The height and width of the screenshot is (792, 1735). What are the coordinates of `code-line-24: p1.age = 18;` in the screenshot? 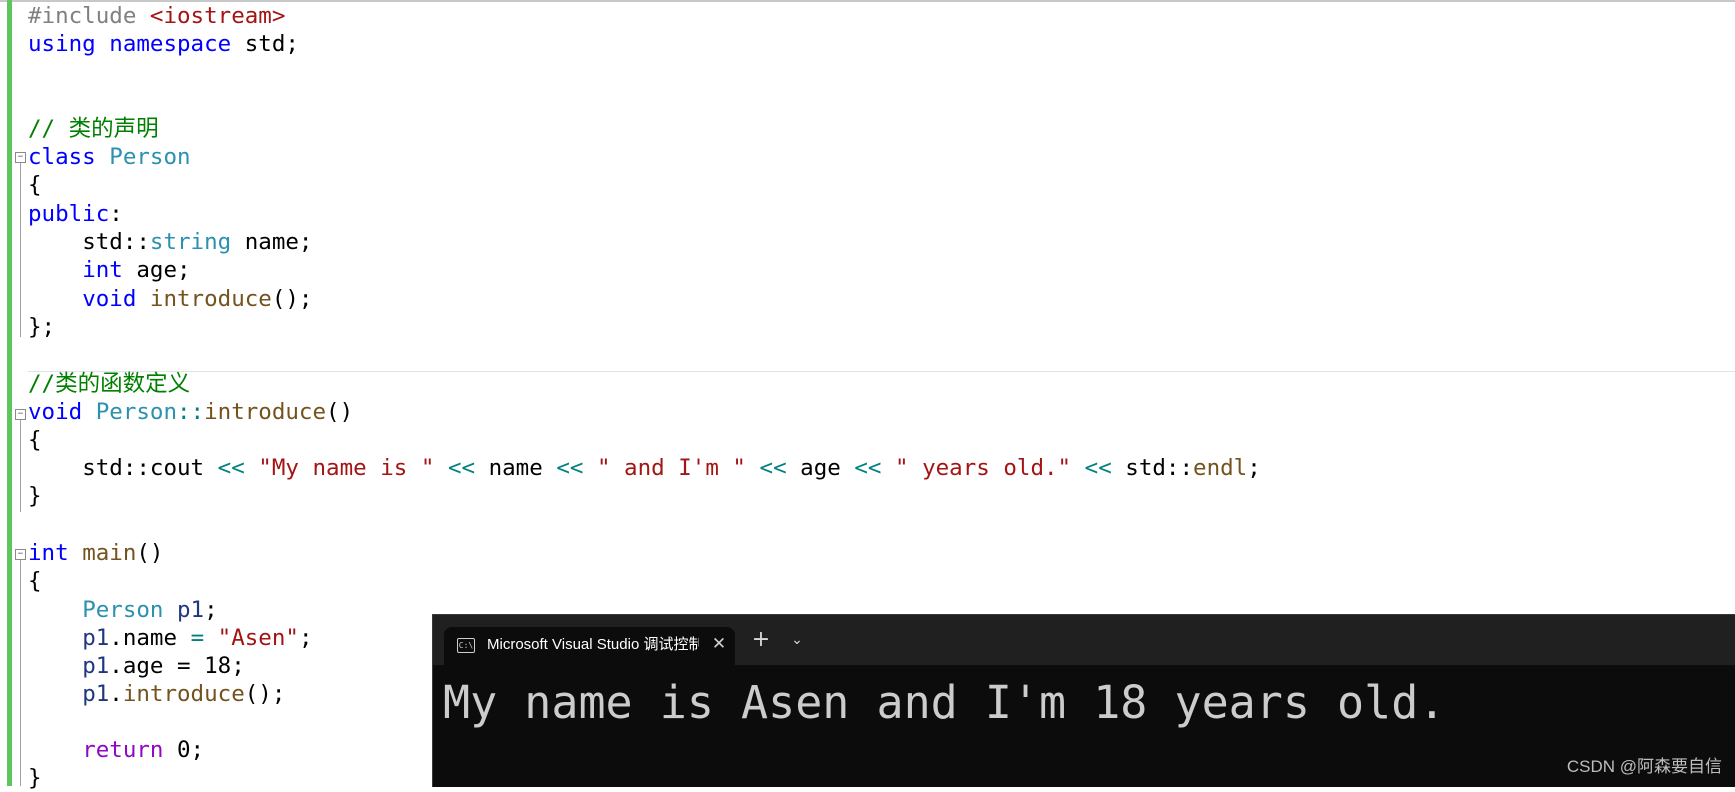 It's located at (136, 666).